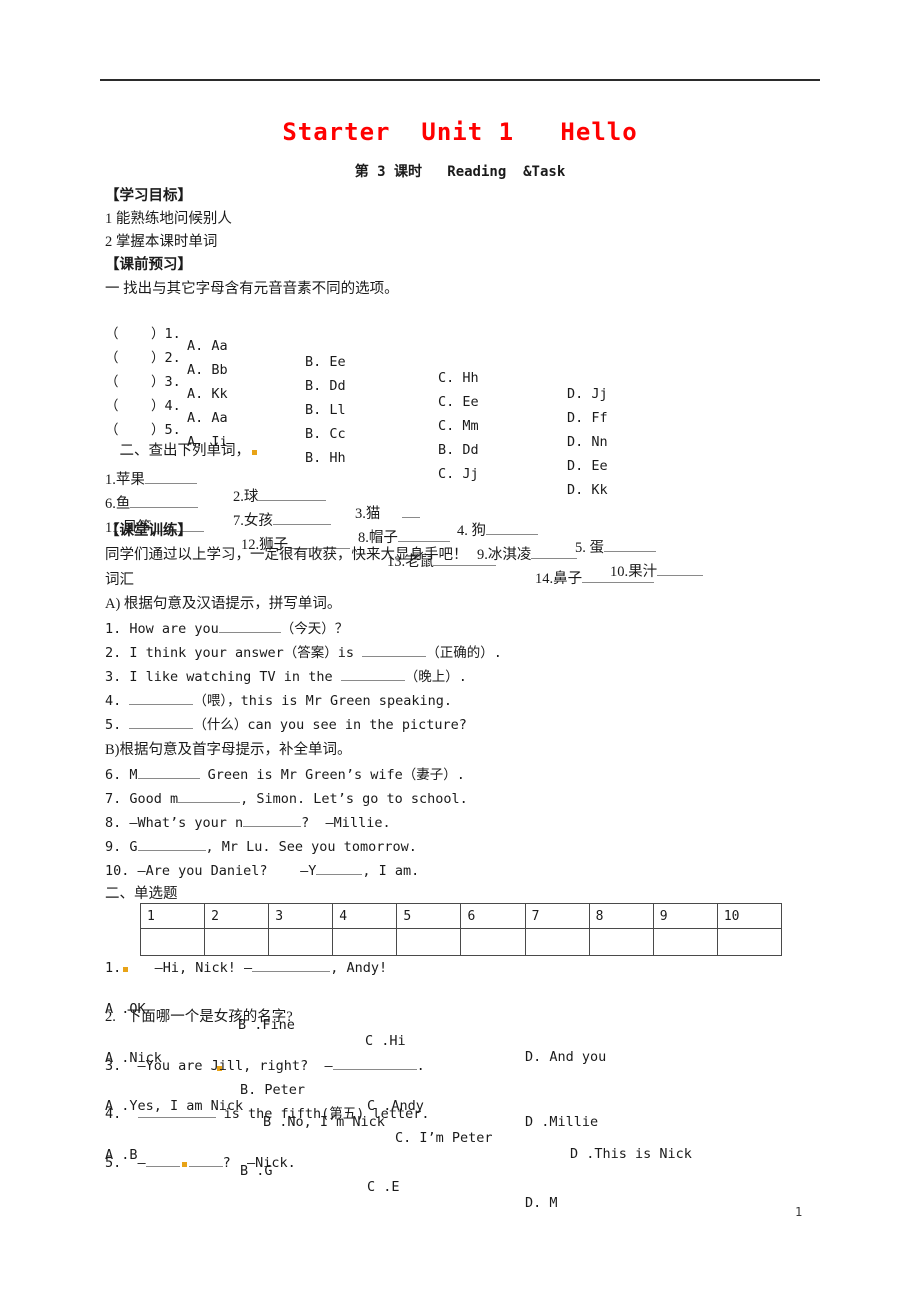  What do you see at coordinates (749, 916) in the screenshot?
I see `table-cell-number: 10` at bounding box center [749, 916].